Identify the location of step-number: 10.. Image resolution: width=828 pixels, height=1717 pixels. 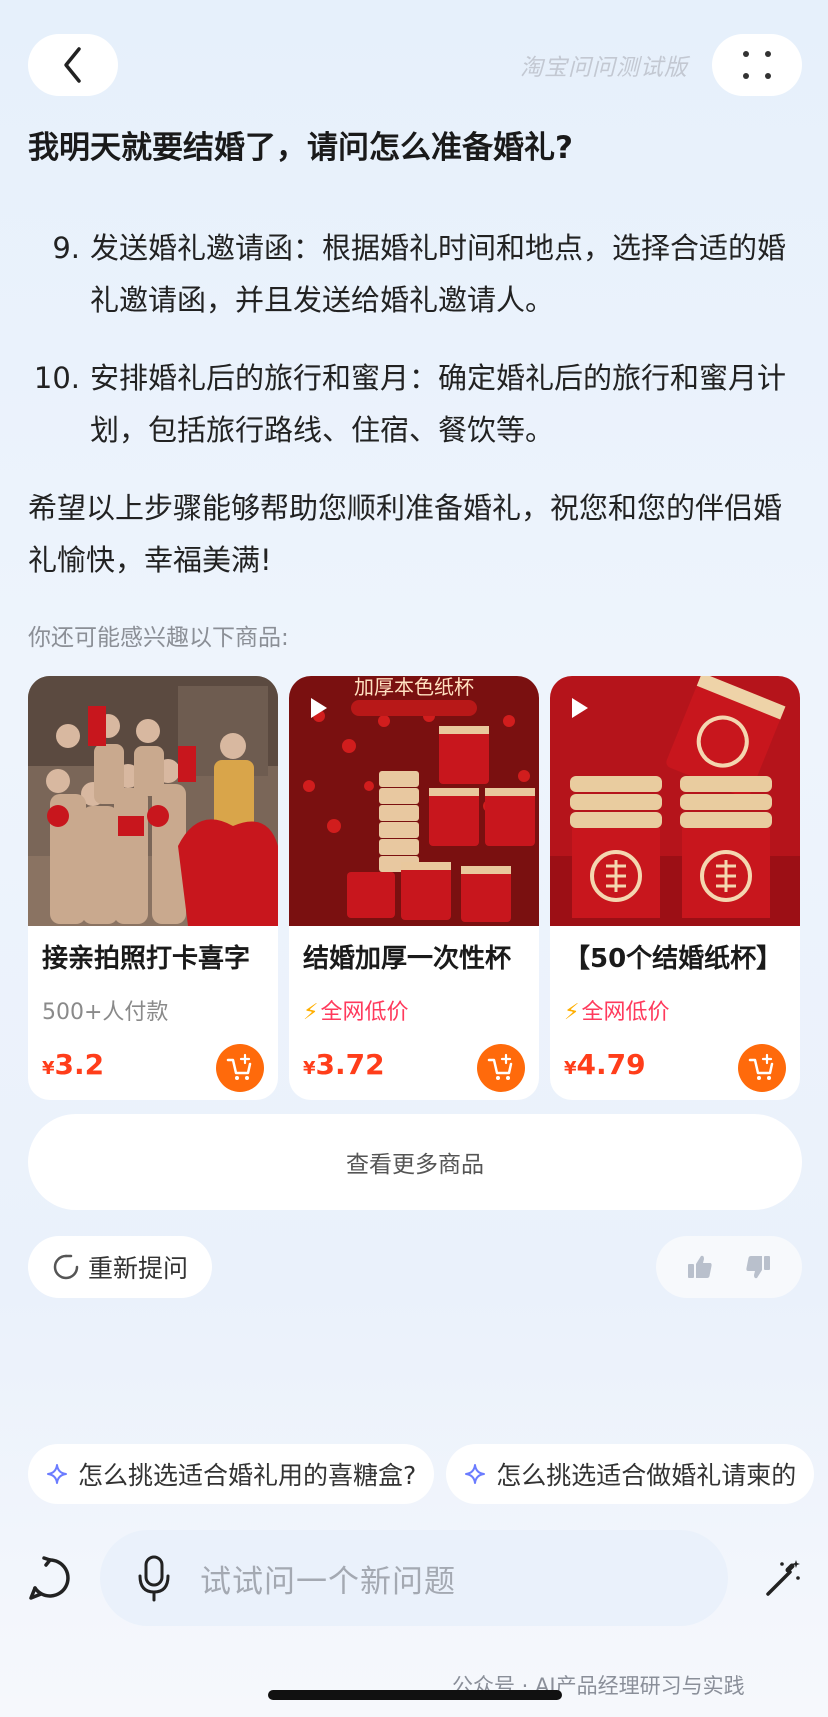
(56, 378).